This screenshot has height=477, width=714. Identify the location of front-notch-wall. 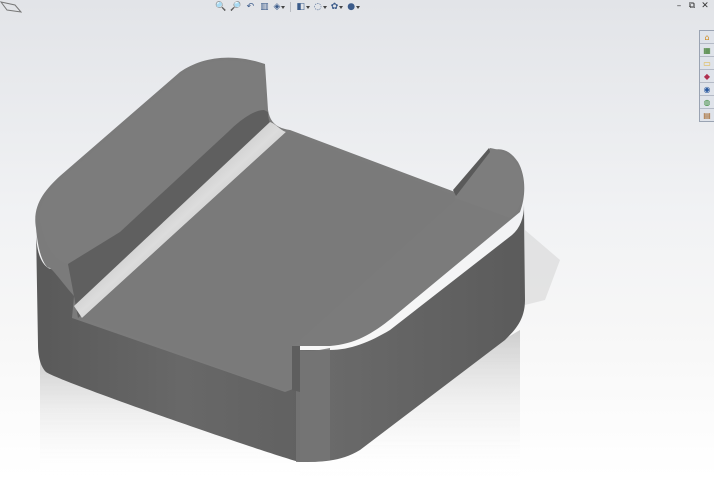
(296, 369).